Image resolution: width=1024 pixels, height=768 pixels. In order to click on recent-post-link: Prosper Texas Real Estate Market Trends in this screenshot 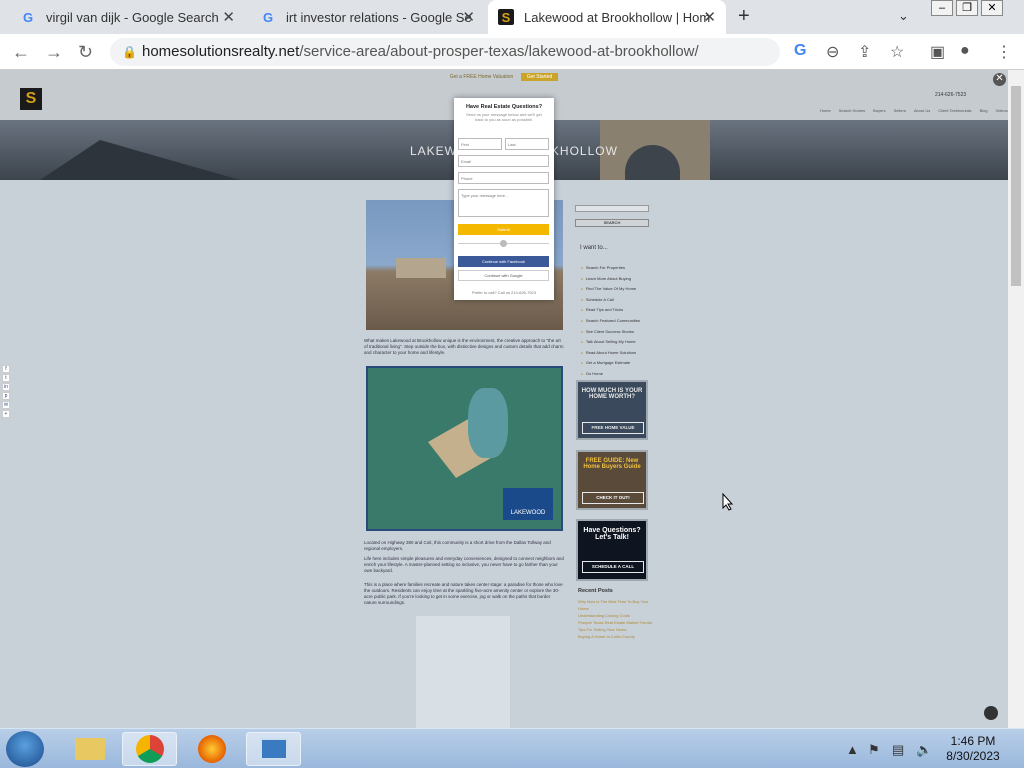, I will do `click(618, 622)`.